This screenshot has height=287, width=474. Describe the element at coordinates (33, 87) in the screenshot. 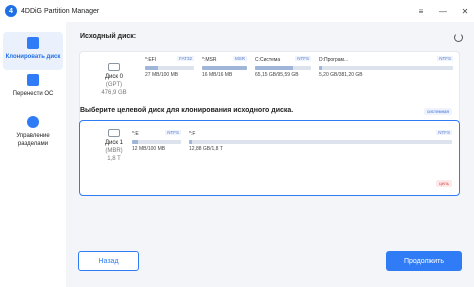

I see `sidebar-item-migrate-os: Перенести ОС` at that location.